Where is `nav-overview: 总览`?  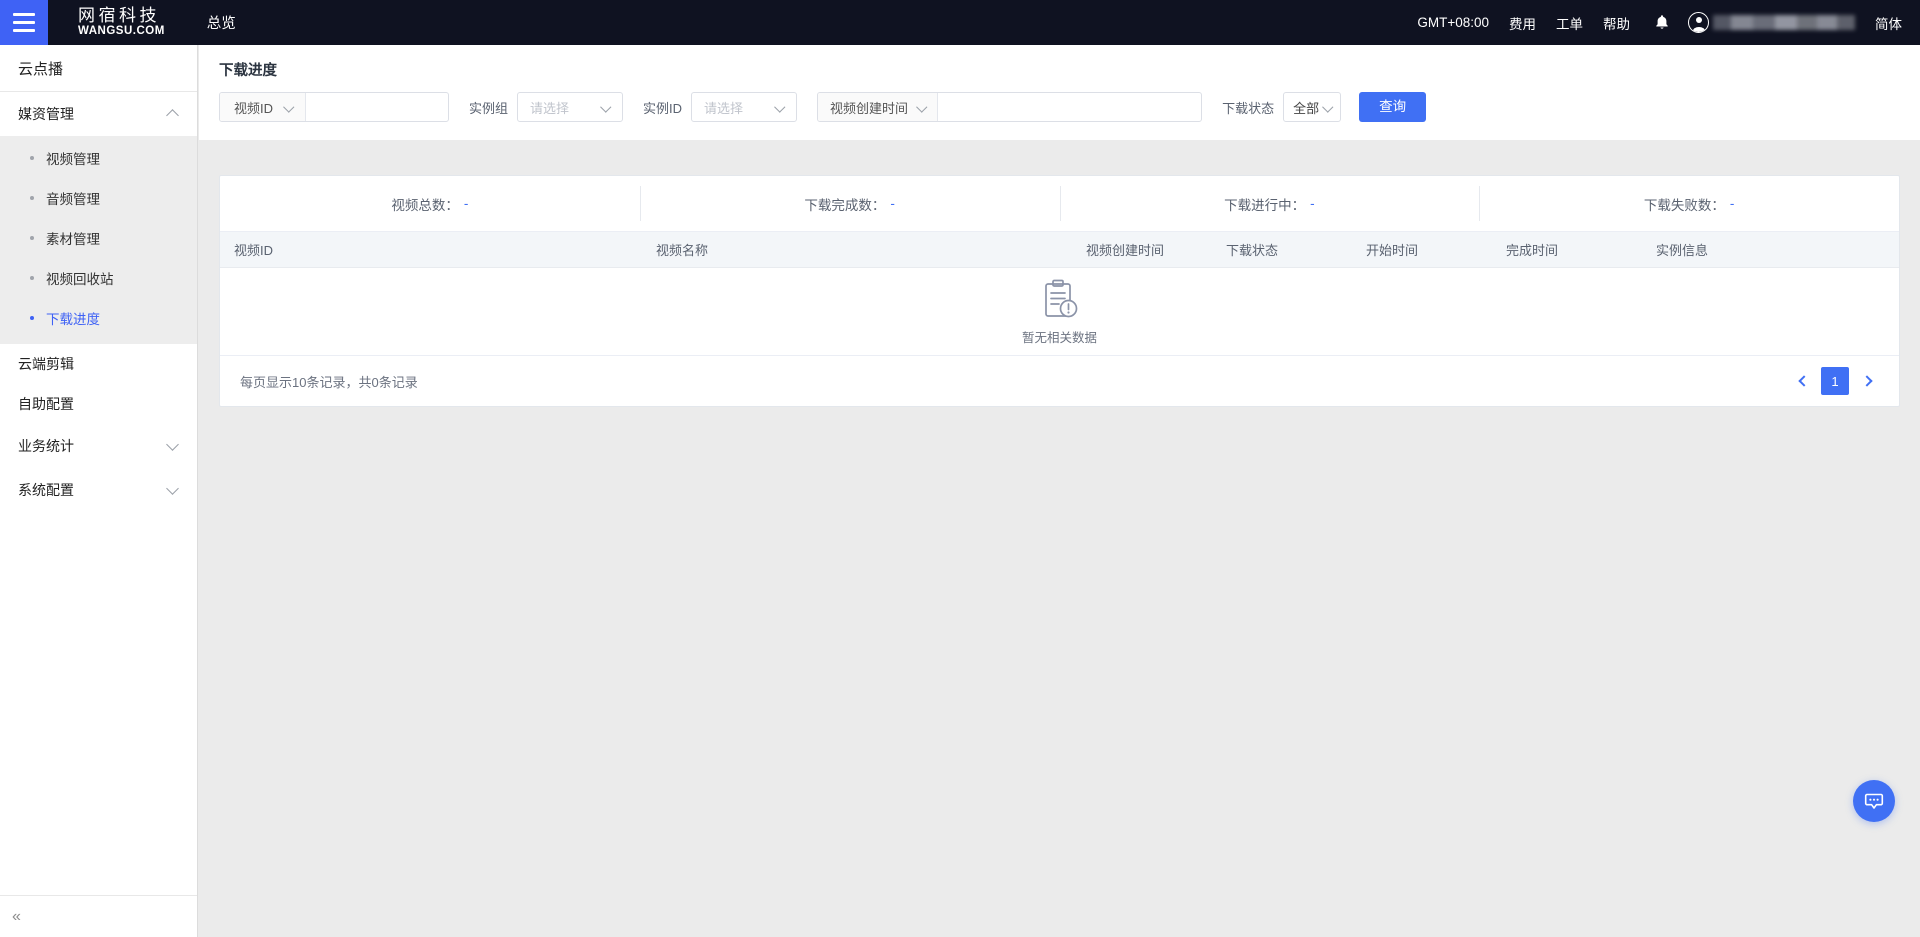
nav-overview: 总览 is located at coordinates (221, 22).